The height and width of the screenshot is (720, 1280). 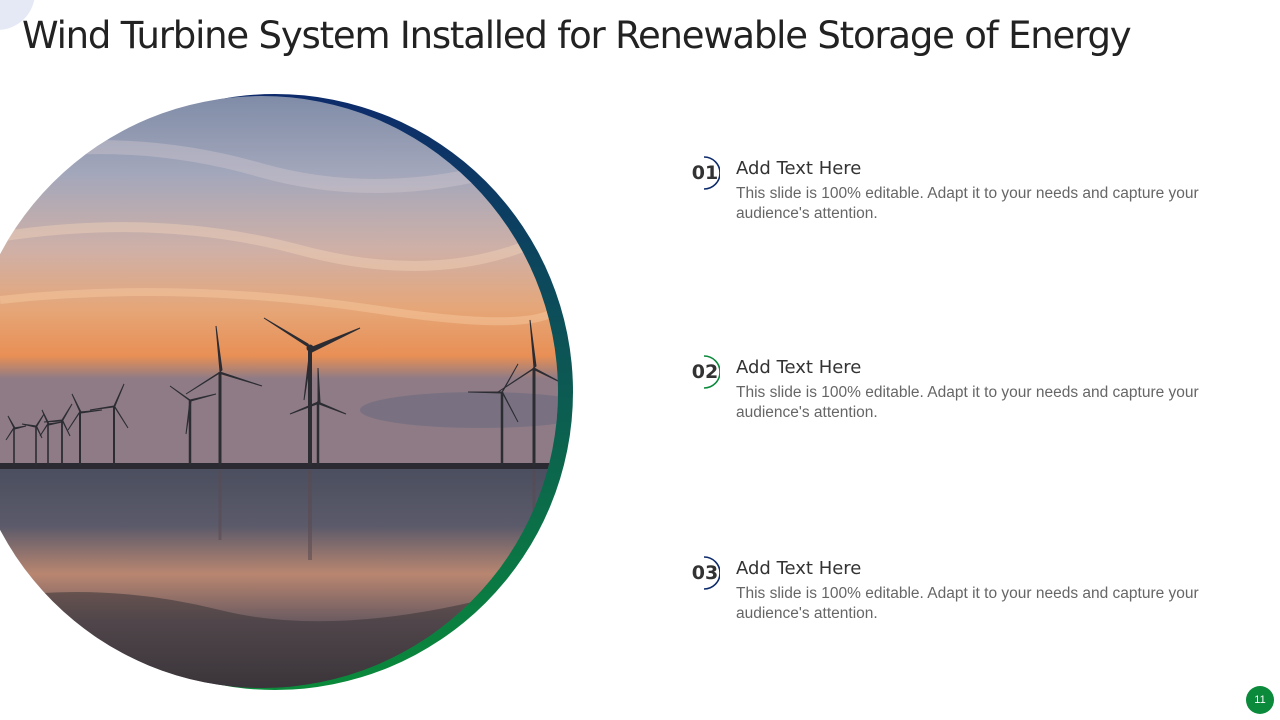 What do you see at coordinates (705, 573) in the screenshot?
I see `point-number-badge: 03` at bounding box center [705, 573].